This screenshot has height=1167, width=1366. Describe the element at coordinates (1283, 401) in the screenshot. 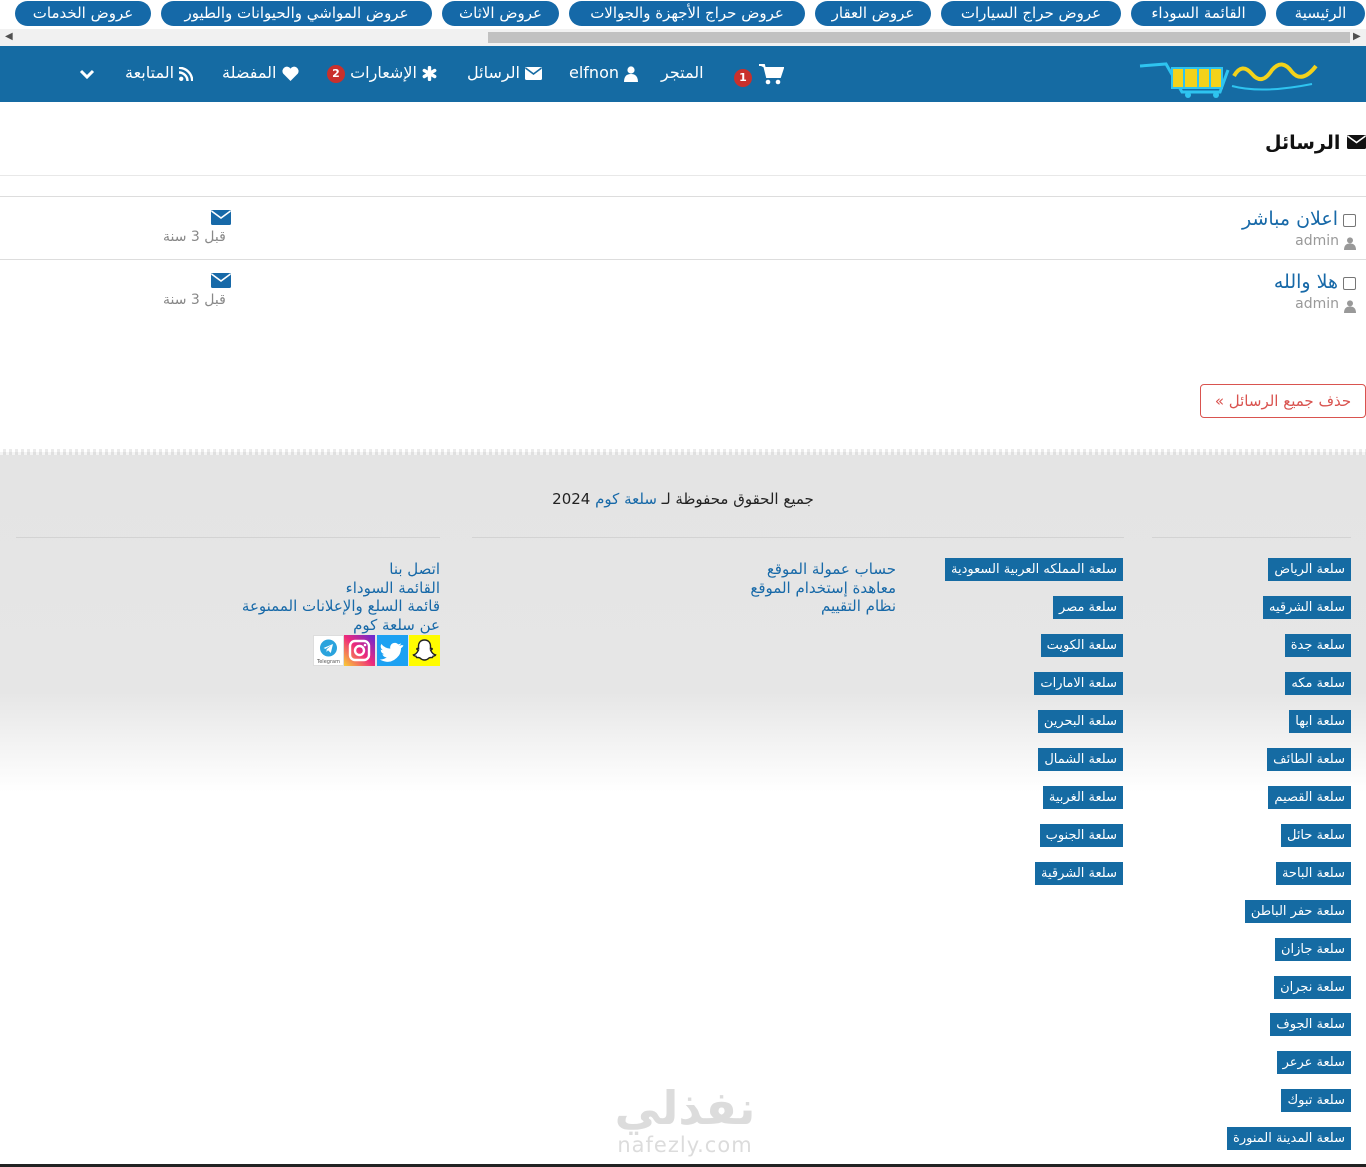

I see `delete-all-messages-button: حذف جميع الرسائل »` at that location.